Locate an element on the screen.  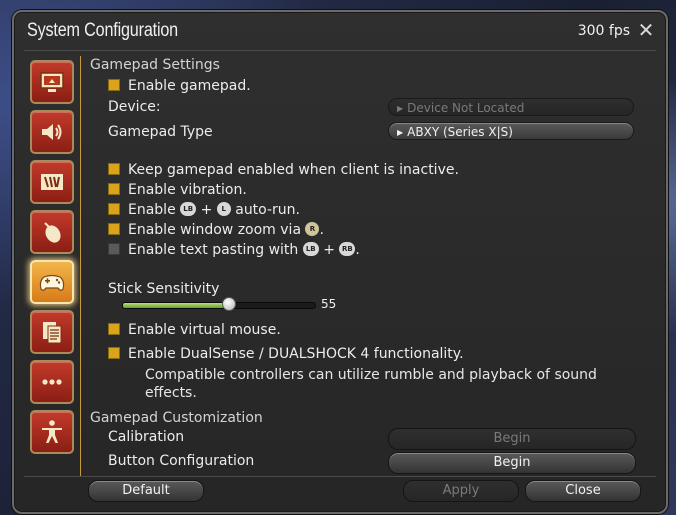
vibration-label: Enable vibration. is located at coordinates (187, 190).